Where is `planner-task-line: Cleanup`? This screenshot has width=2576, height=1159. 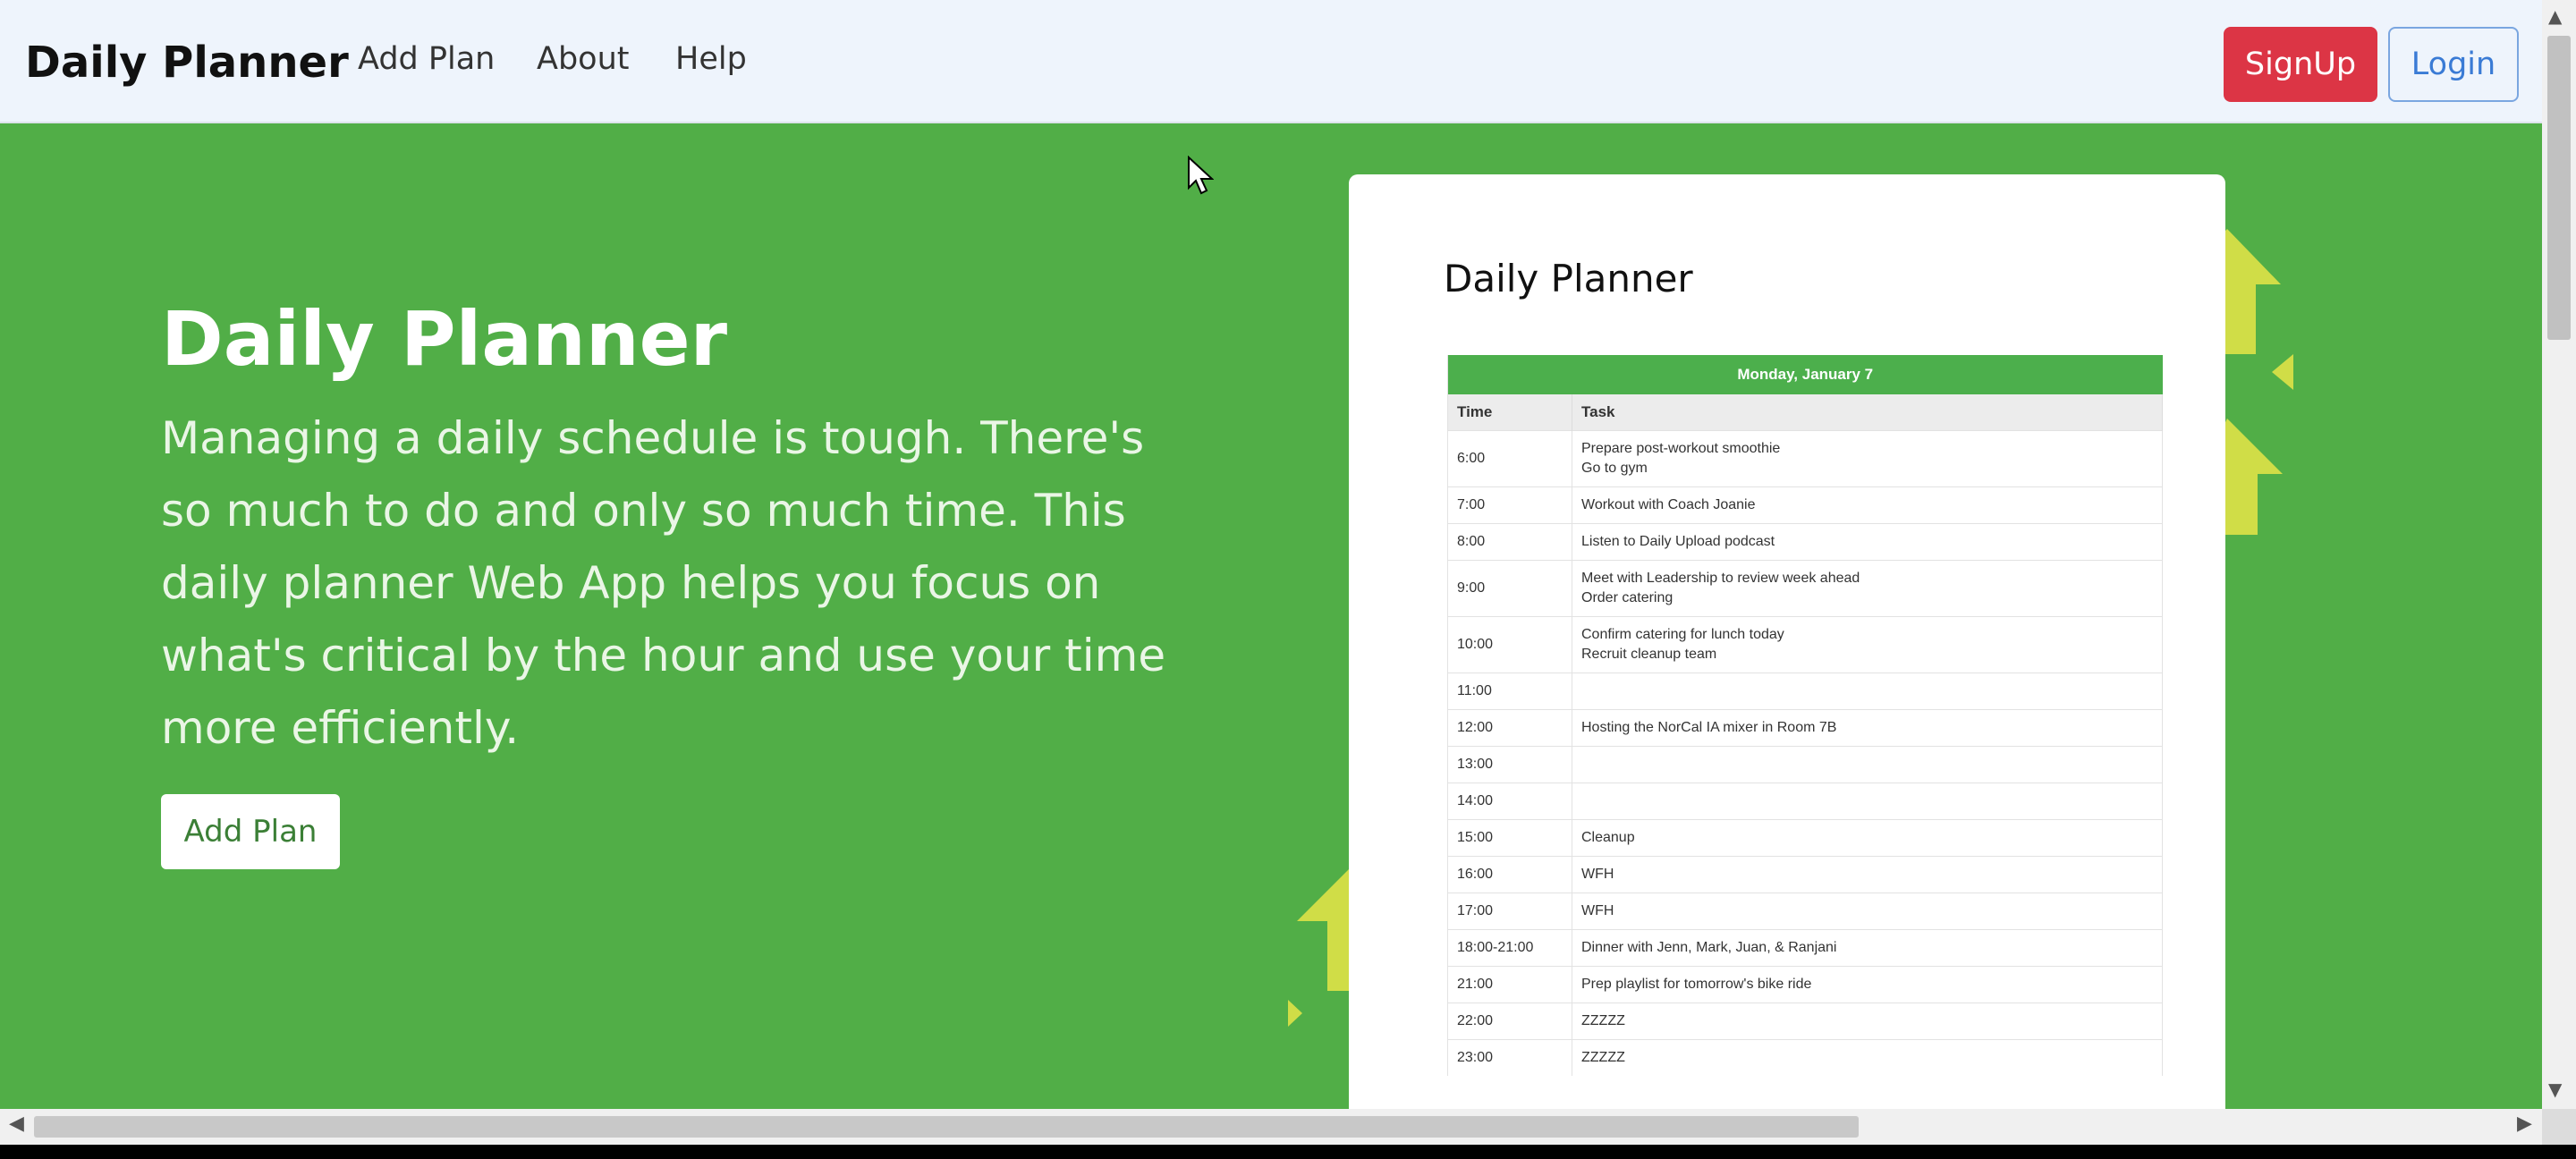
planner-task-line: Cleanup is located at coordinates (1608, 838).